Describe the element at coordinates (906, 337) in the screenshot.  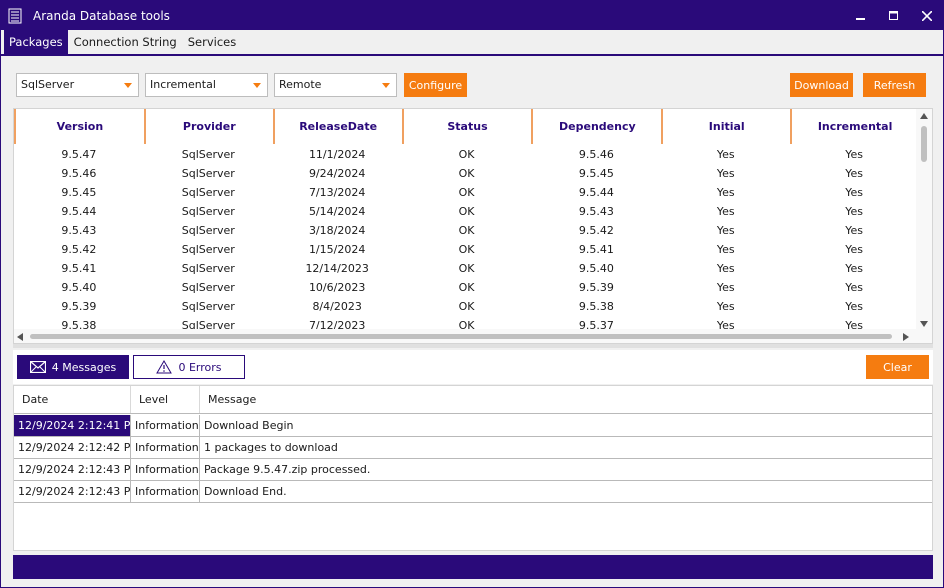
I see `scroll-right-icon` at that location.